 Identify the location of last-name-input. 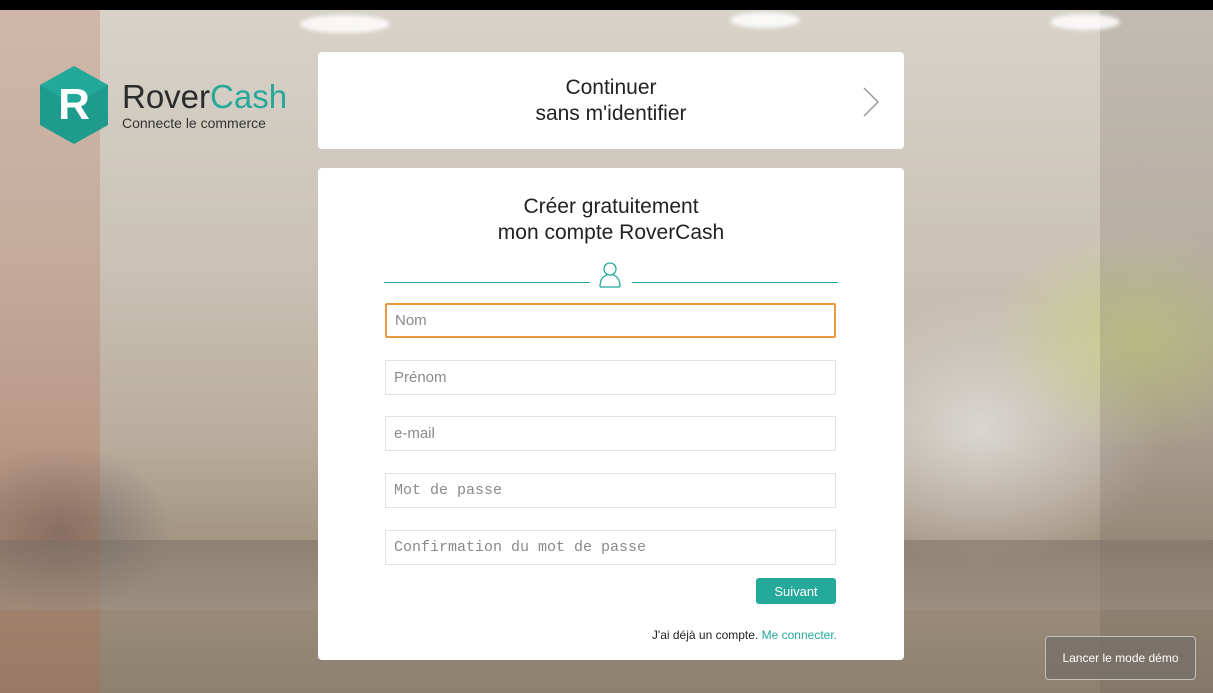
(610, 320).